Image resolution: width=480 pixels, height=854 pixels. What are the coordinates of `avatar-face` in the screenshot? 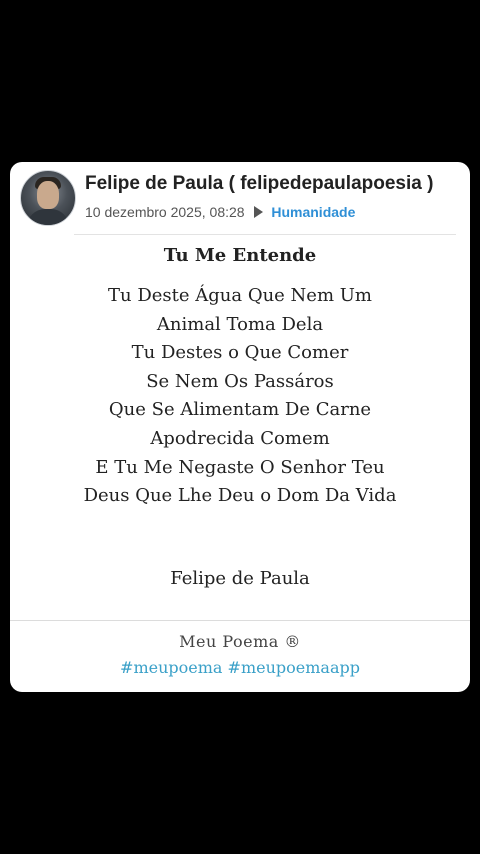 It's located at (48, 195).